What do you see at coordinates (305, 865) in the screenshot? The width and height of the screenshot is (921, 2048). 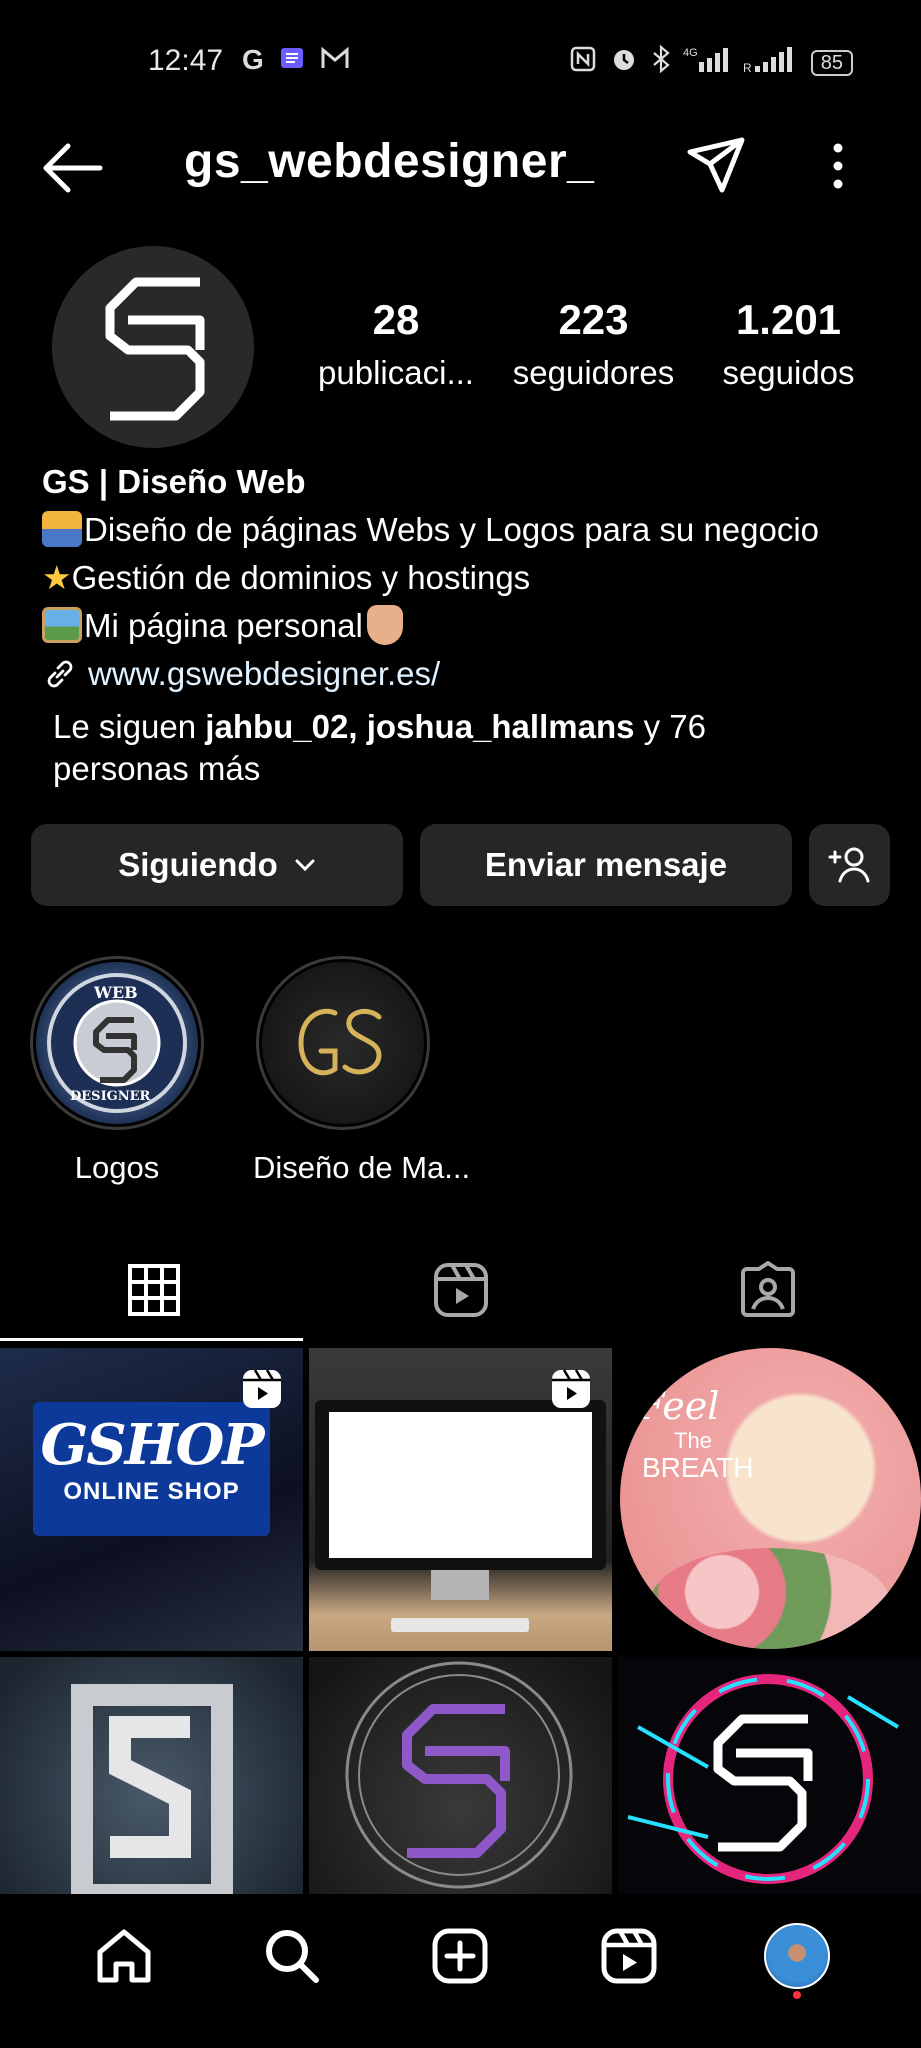 I see `chevron-down-icon` at bounding box center [305, 865].